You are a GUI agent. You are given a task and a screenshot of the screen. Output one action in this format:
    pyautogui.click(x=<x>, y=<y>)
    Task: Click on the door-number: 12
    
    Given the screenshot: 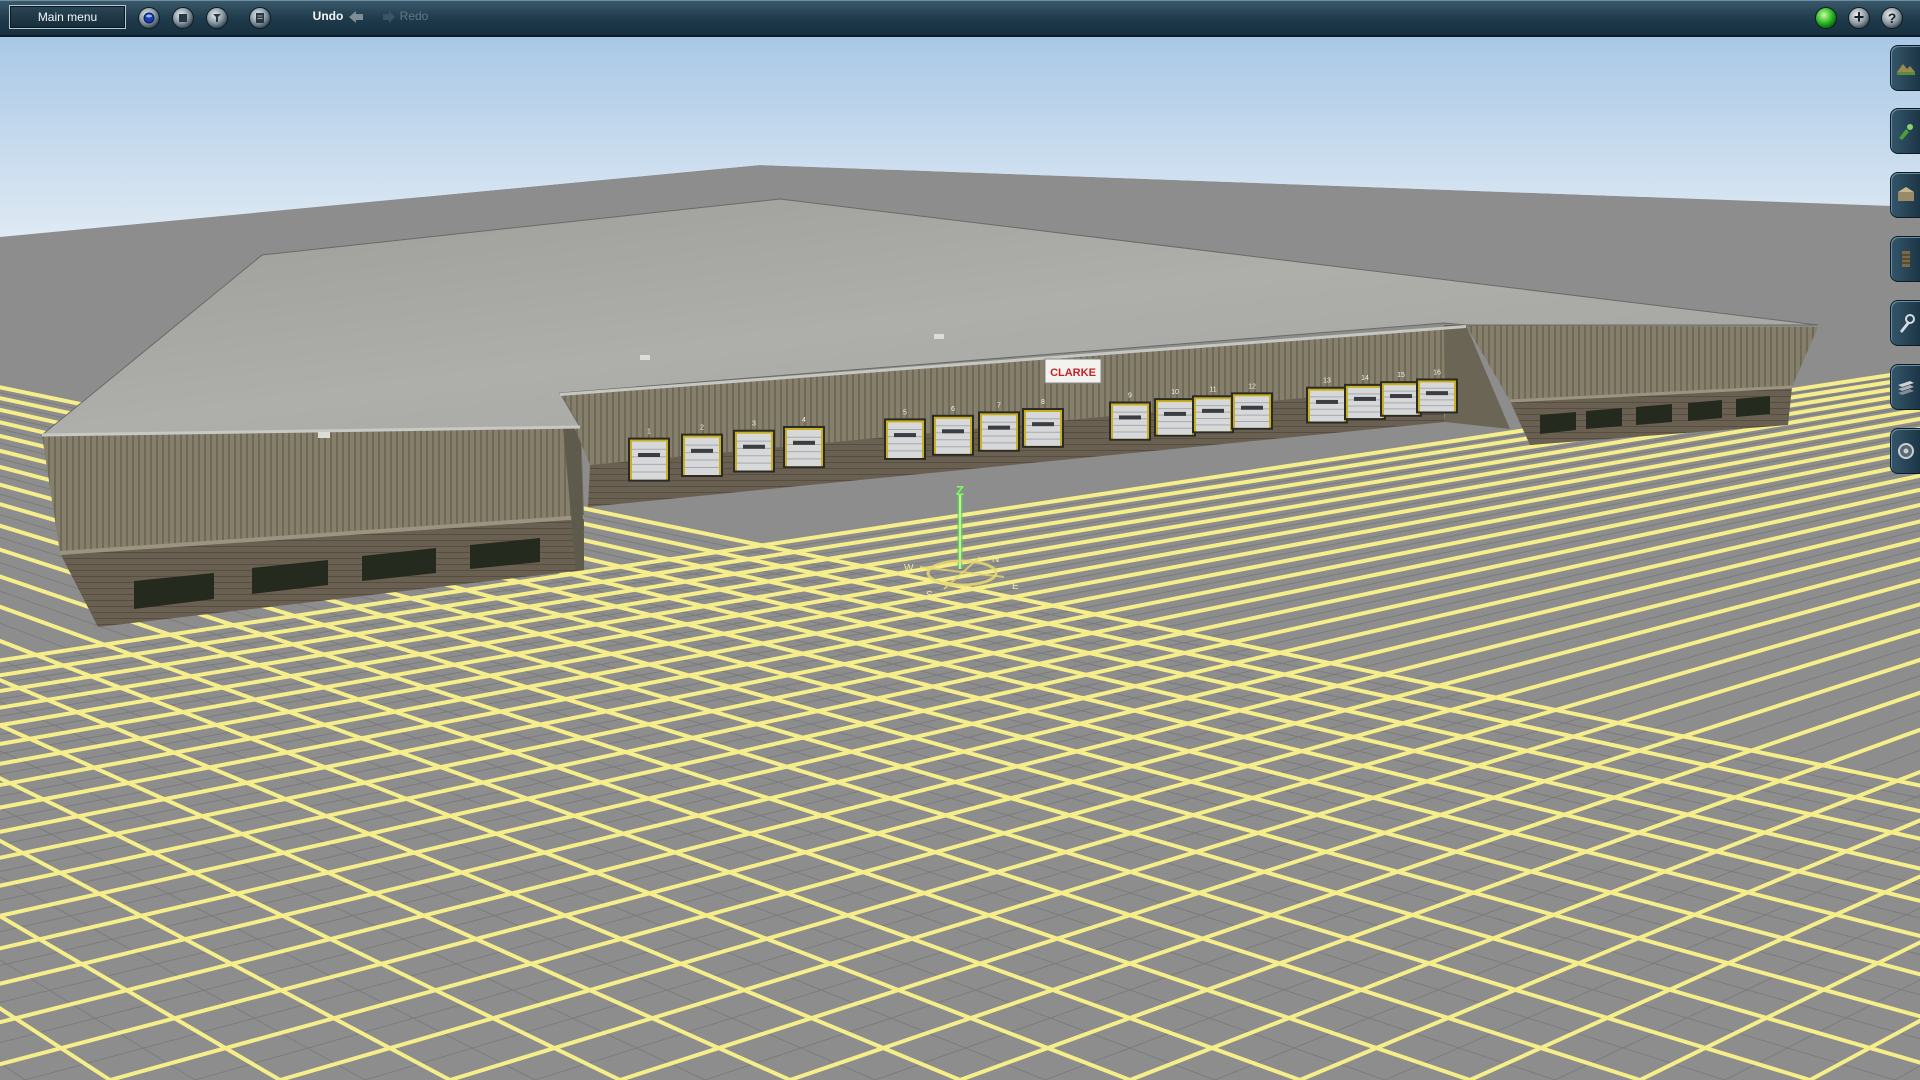 What is the action you would take?
    pyautogui.click(x=1252, y=386)
    